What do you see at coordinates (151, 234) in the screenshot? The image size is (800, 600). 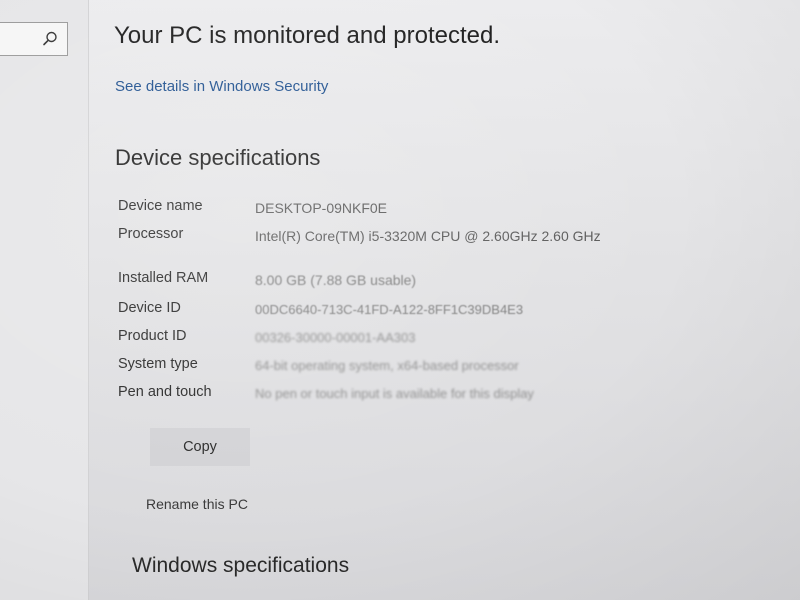 I see `spec-label: Processor` at bounding box center [151, 234].